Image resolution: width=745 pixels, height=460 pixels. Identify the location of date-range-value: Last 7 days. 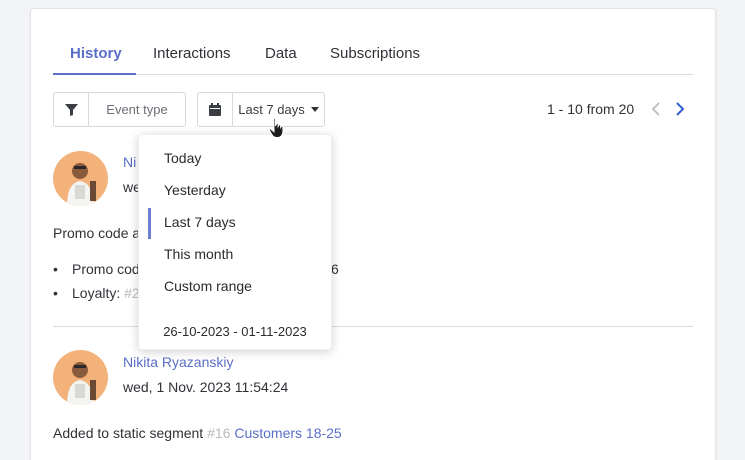
(271, 109).